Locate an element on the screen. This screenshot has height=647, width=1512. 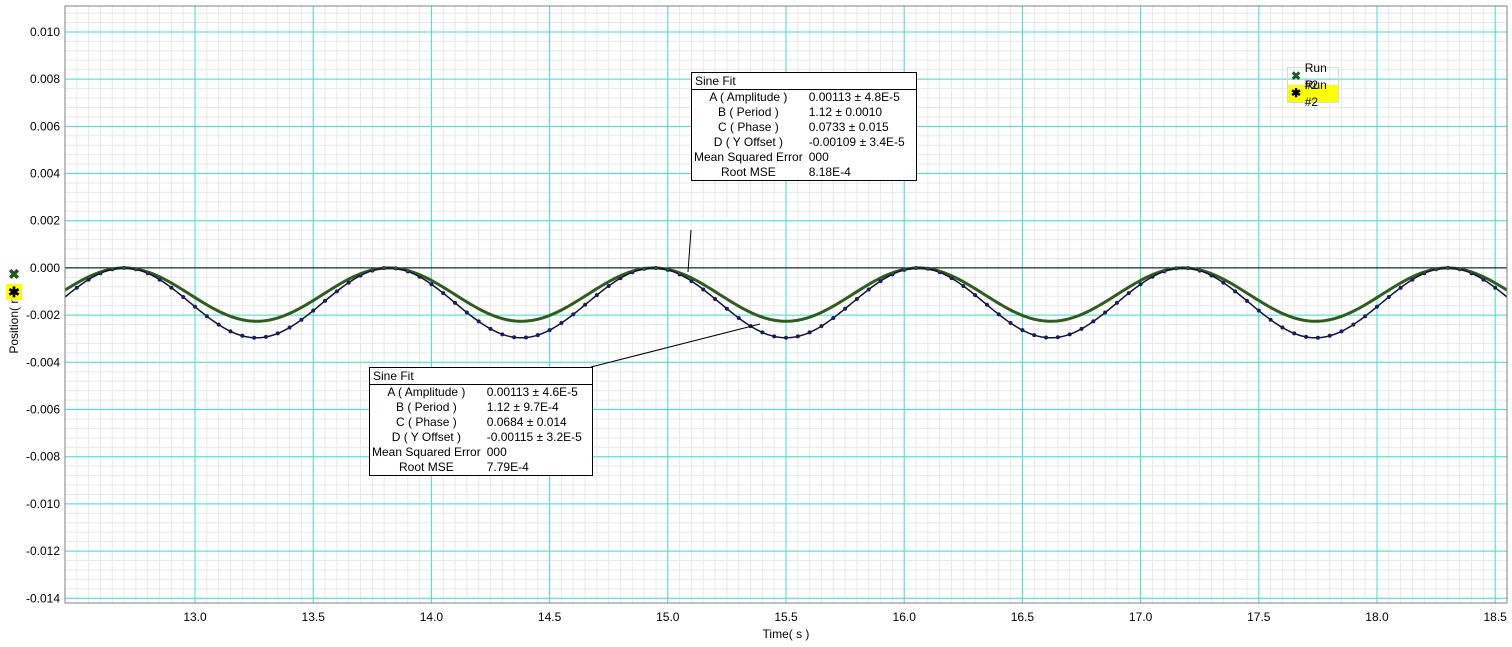
fit-row: B ( Period ) 1.12 ± 9.7E-4 is located at coordinates (478, 407).